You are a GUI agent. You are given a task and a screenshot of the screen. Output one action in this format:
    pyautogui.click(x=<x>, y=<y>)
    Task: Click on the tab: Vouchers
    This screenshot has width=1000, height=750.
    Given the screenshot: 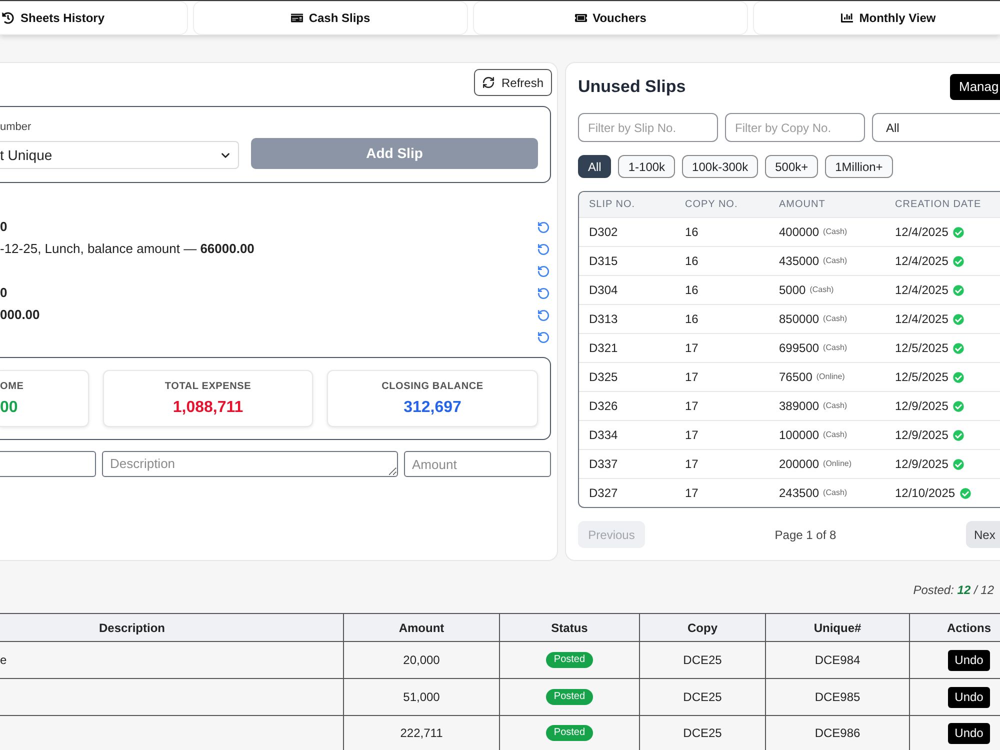 What is the action you would take?
    pyautogui.click(x=610, y=18)
    